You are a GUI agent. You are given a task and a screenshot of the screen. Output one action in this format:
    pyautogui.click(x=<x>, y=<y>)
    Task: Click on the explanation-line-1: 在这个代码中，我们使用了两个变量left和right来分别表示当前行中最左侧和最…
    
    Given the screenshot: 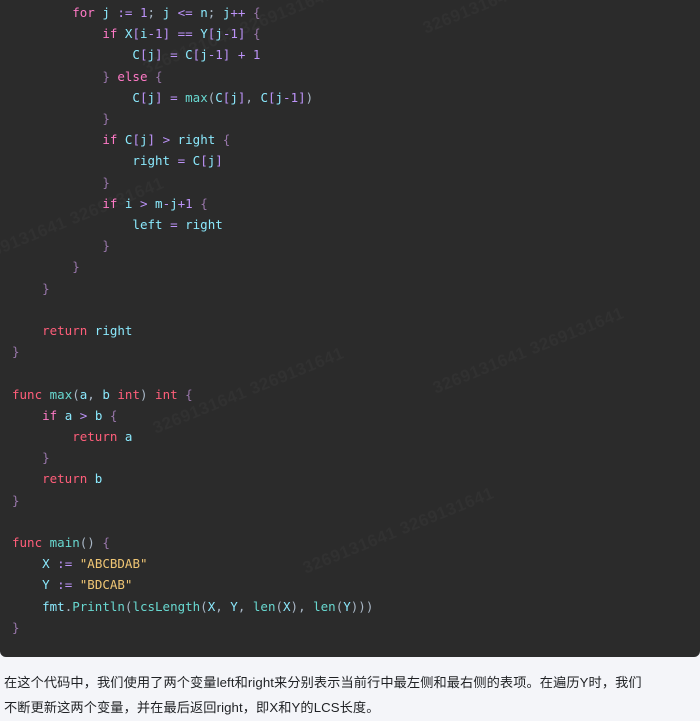 What is the action you would take?
    pyautogui.click(x=323, y=682)
    